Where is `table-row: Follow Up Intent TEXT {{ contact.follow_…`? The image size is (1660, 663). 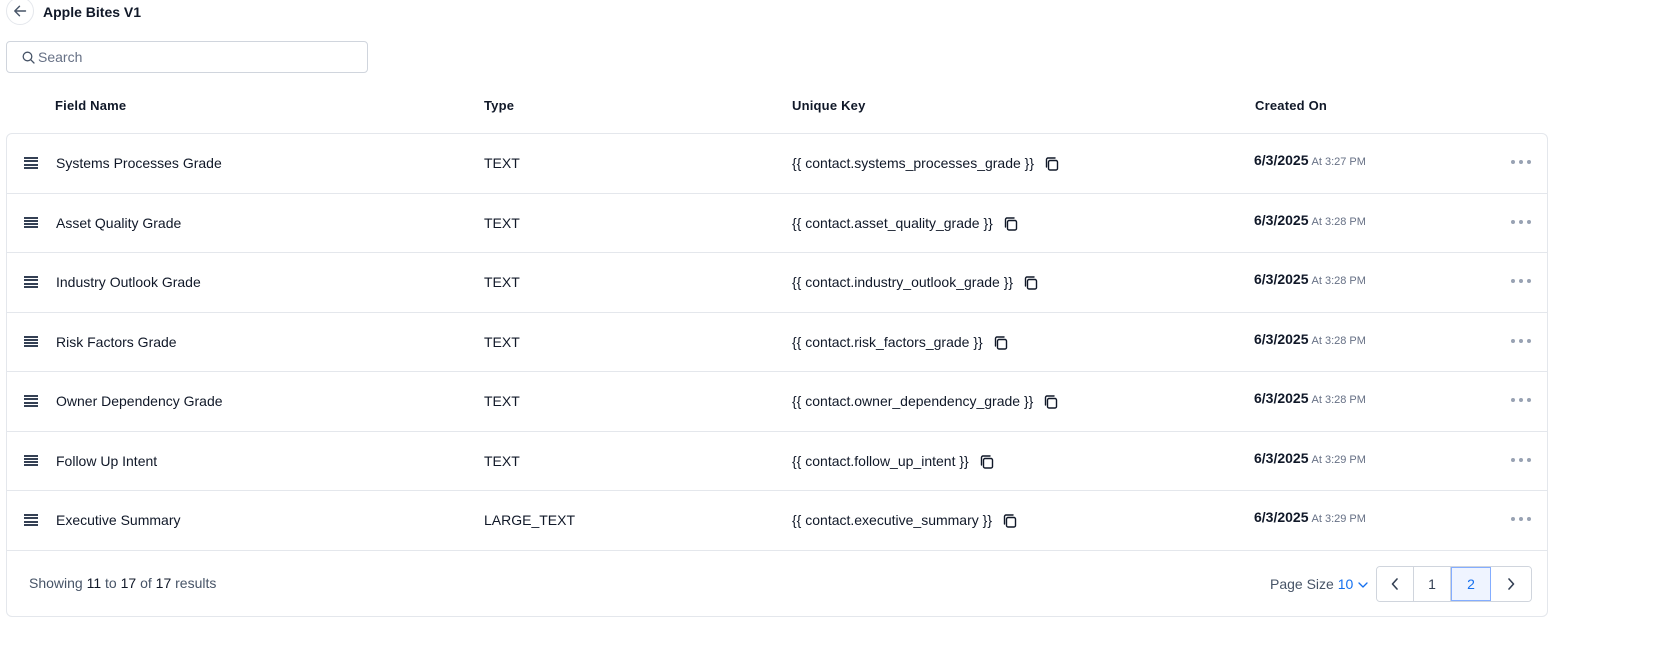
table-row: Follow Up Intent TEXT {{ contact.follow_… is located at coordinates (777, 461).